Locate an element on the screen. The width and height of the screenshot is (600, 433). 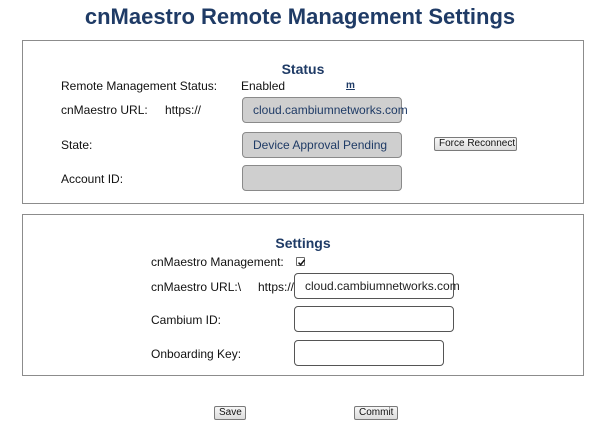
remote-mgmt-status-label: Remote Management Status: is located at coordinates (139, 86).